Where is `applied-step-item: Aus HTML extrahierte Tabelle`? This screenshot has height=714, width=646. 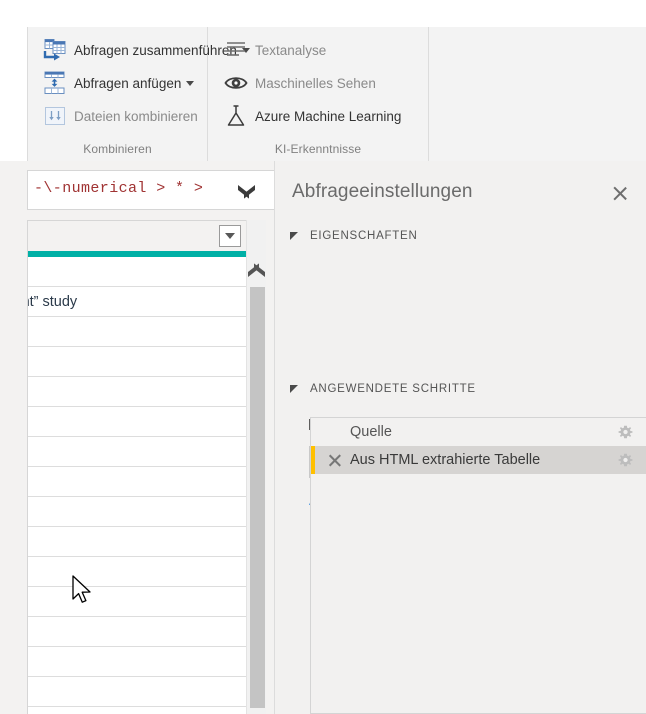 applied-step-item: Aus HTML extrahierte Tabelle is located at coordinates (478, 460).